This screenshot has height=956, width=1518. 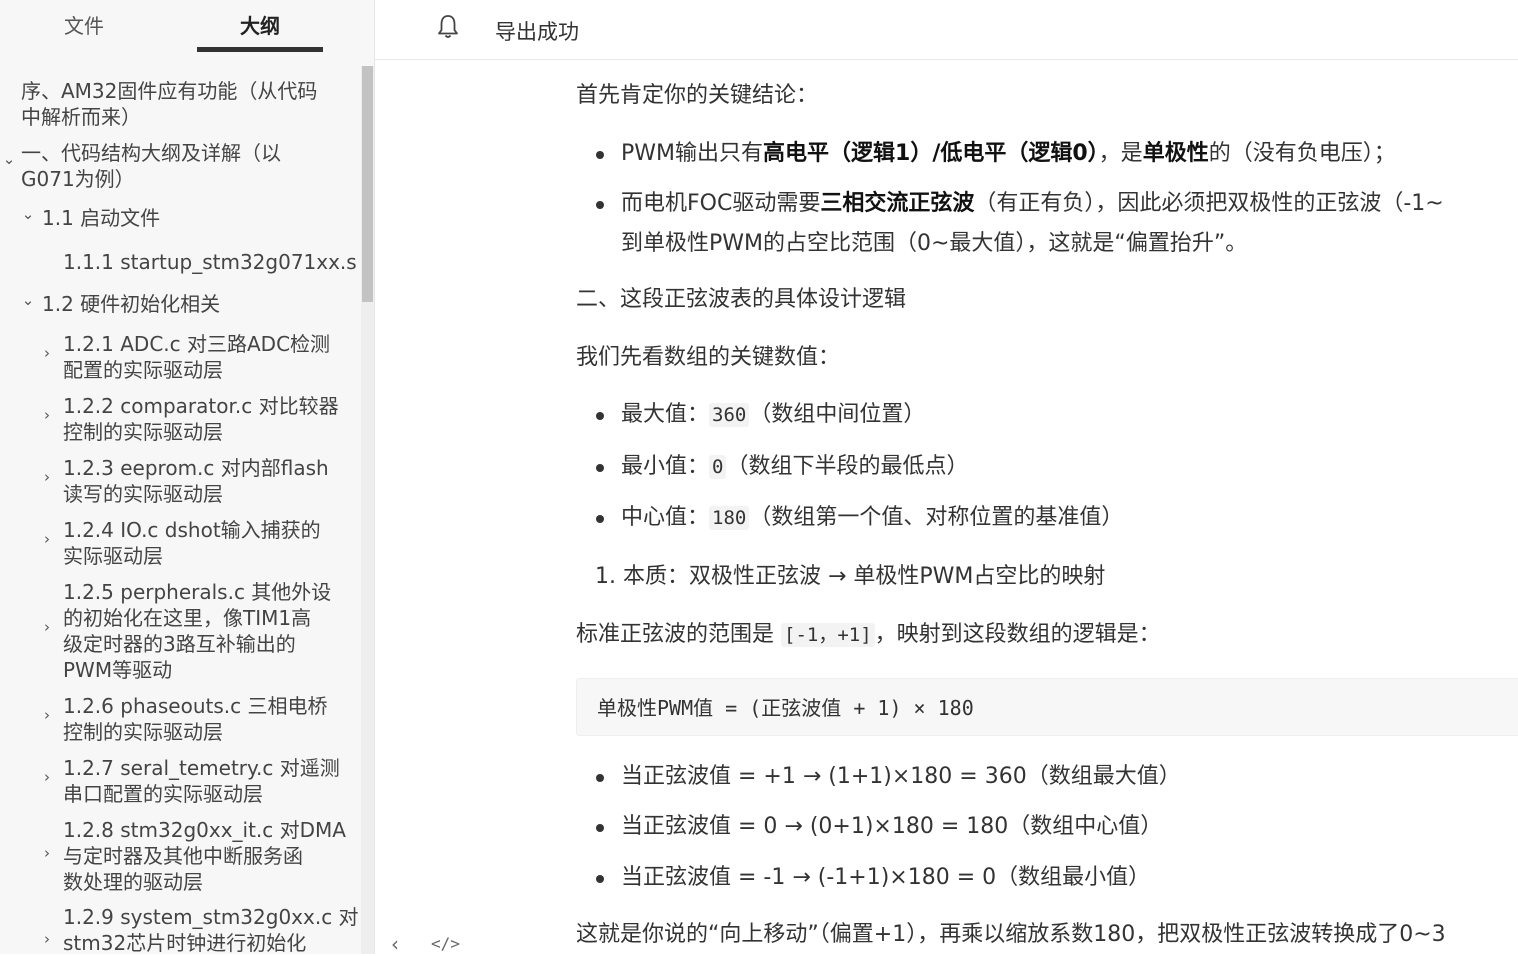 What do you see at coordinates (872, 517) in the screenshot?
I see `list-item: 中心值： 180 （数组第一个值、对称位置的基准值）` at bounding box center [872, 517].